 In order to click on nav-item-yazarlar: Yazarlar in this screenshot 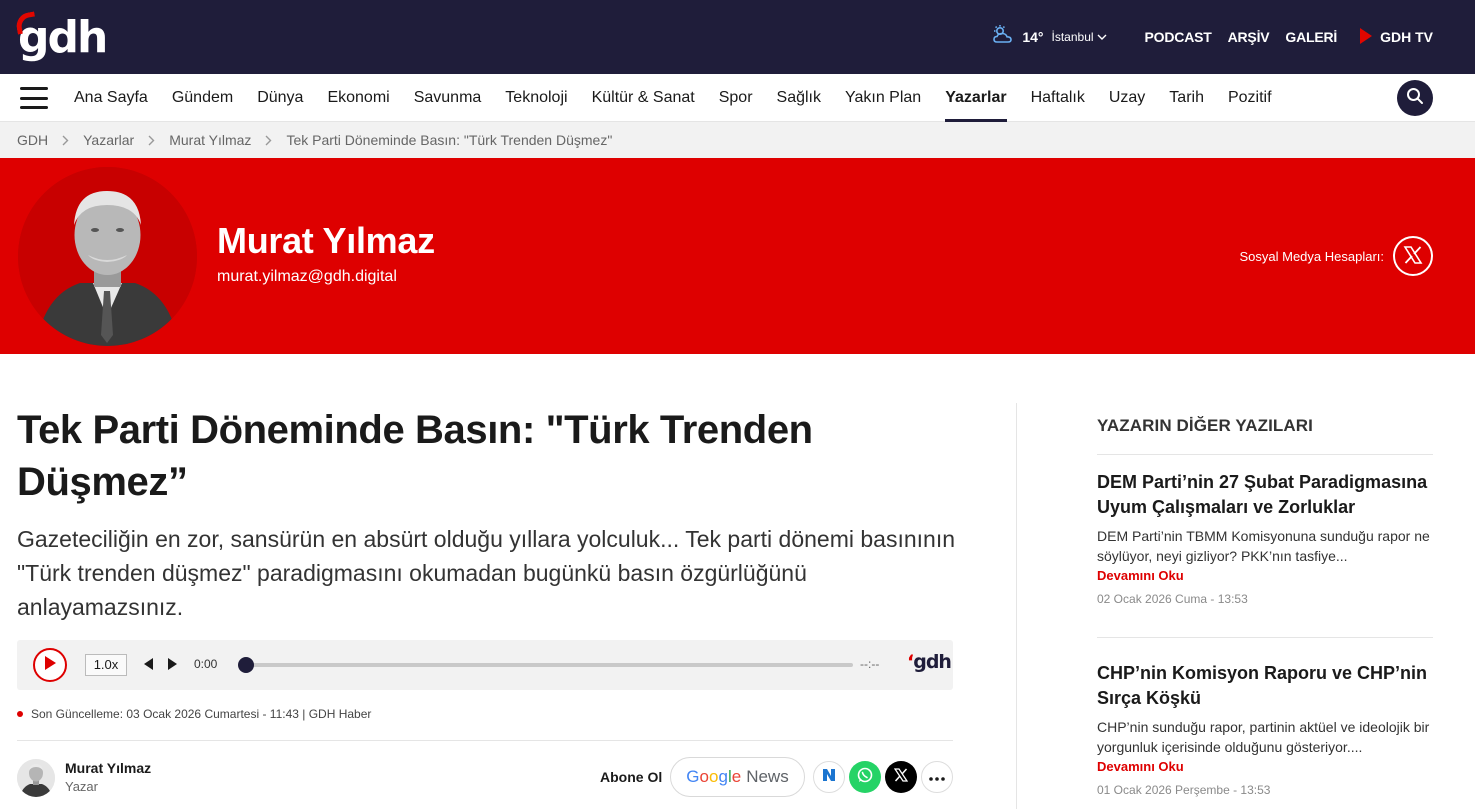, I will do `click(975, 98)`.